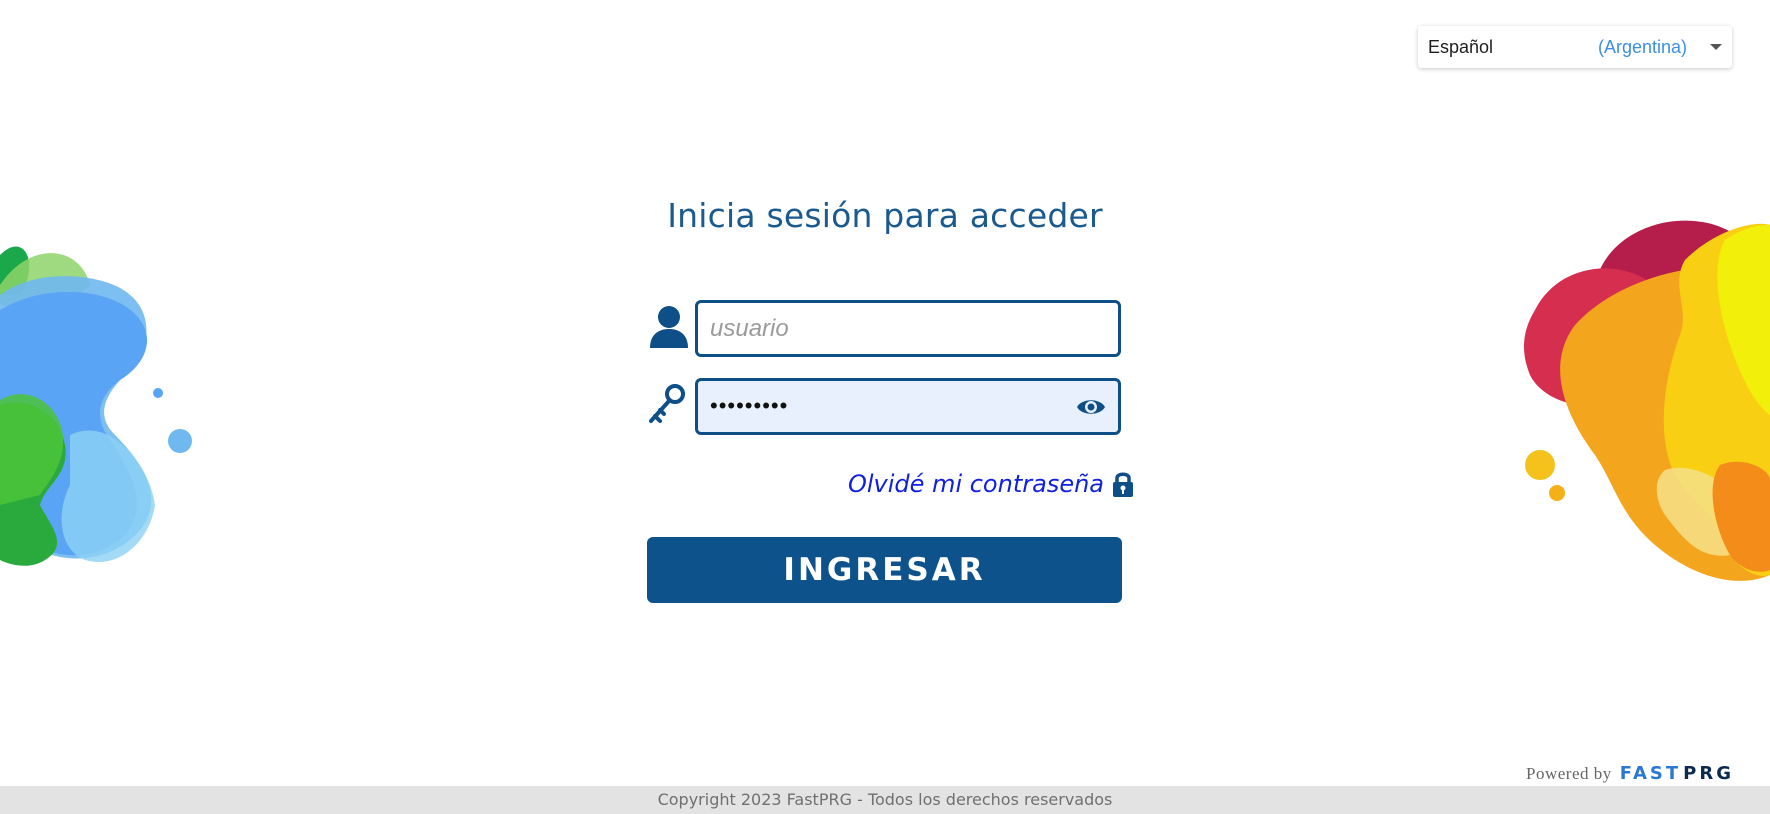 The width and height of the screenshot is (1770, 814). I want to click on password-field: •••••••••, so click(908, 406).